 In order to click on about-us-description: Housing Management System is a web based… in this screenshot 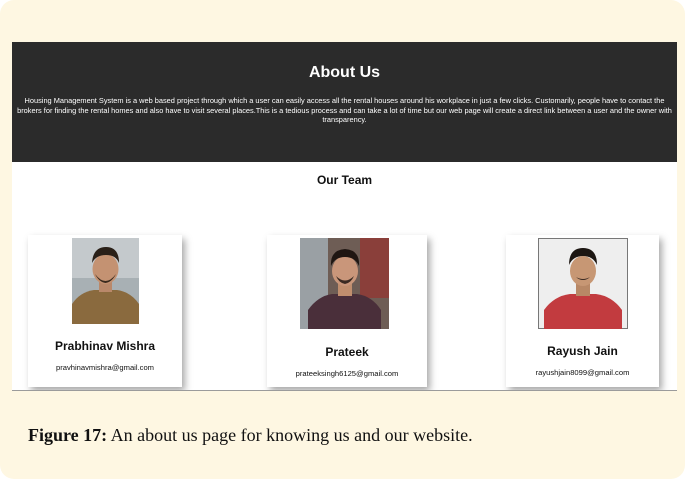, I will do `click(344, 110)`.